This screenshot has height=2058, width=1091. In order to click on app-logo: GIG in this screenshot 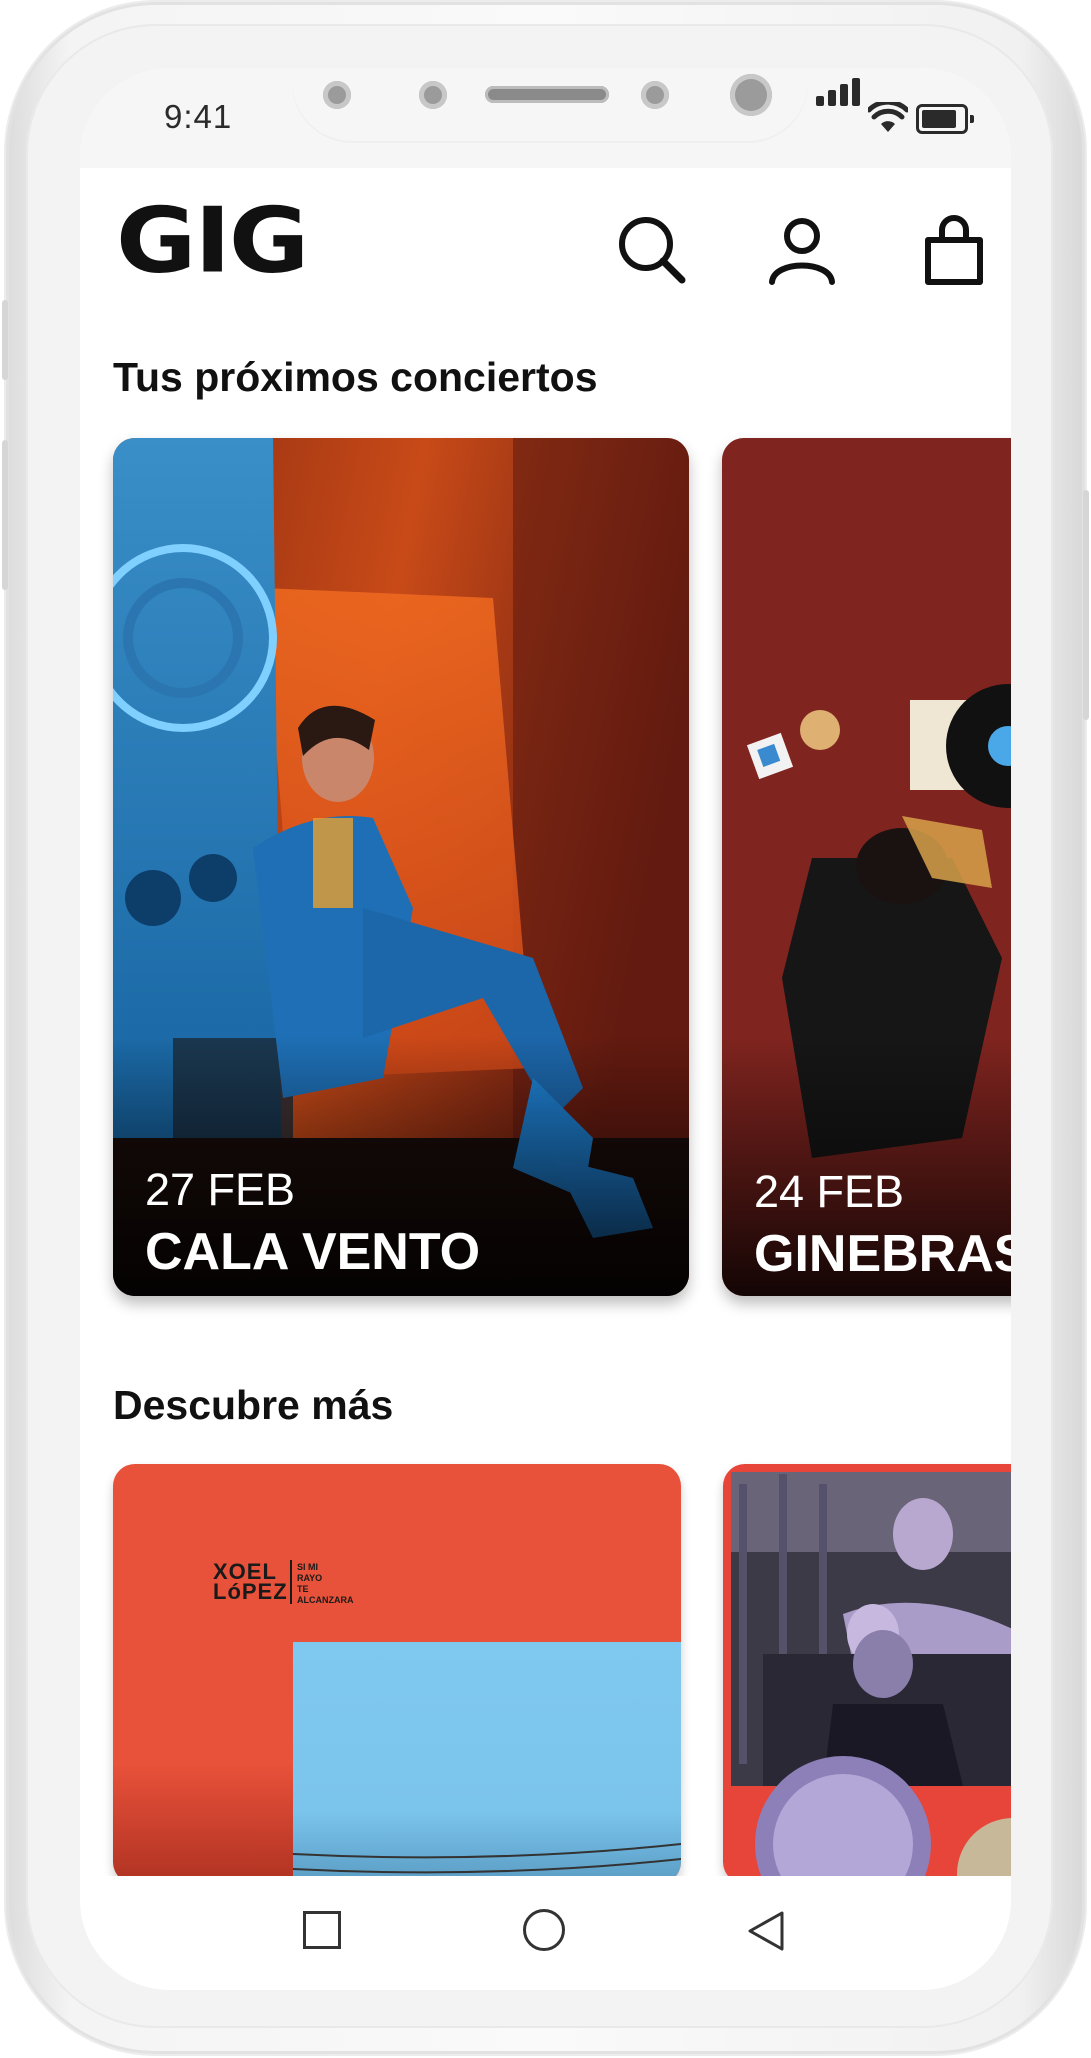, I will do `click(212, 241)`.